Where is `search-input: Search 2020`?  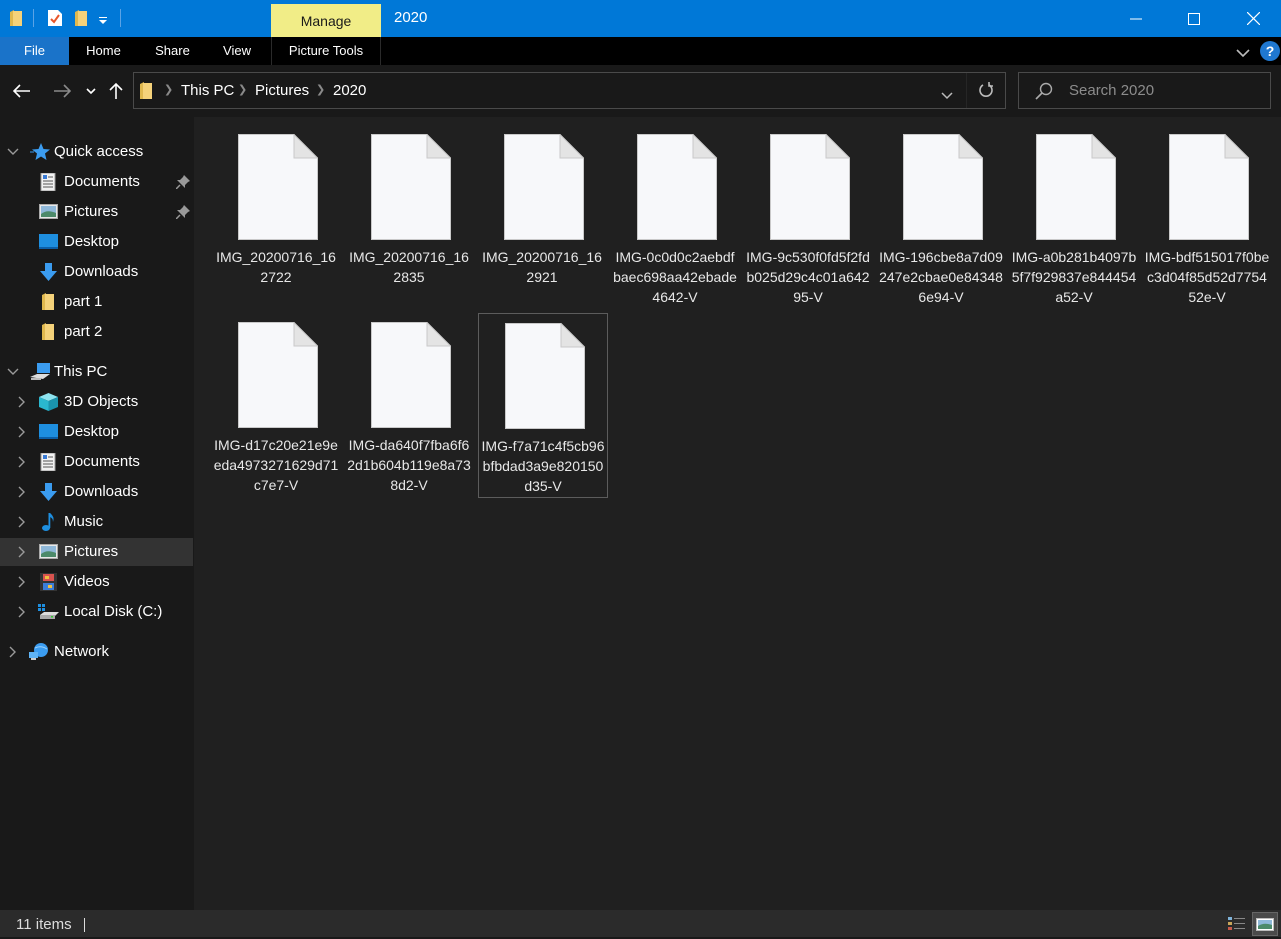 search-input: Search 2020 is located at coordinates (1111, 90).